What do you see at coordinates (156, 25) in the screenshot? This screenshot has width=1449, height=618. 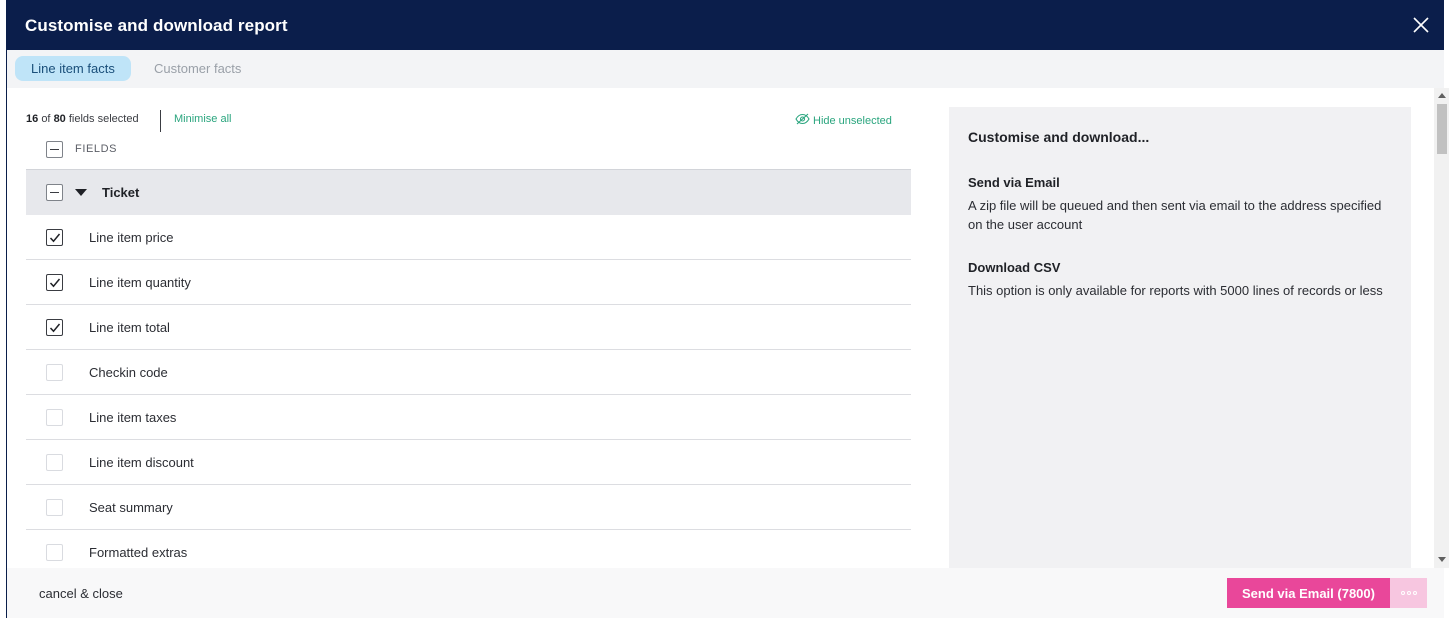 I see `modal-title: Customise and download report` at bounding box center [156, 25].